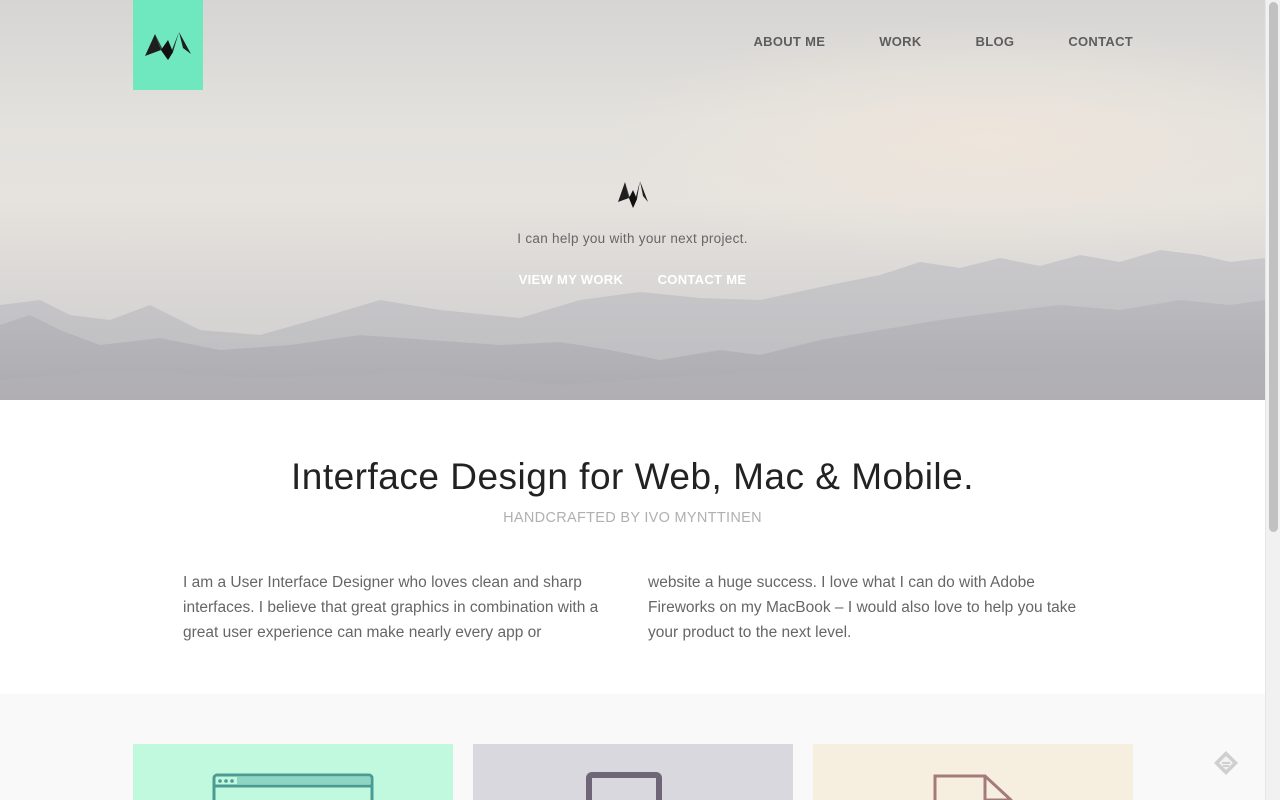  I want to click on contact-me-button: CONTACT ME, so click(702, 279).